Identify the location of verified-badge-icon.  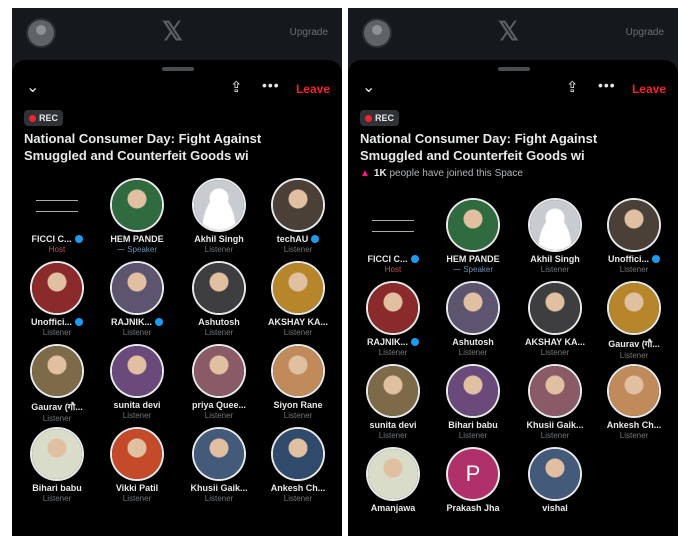
(315, 239).